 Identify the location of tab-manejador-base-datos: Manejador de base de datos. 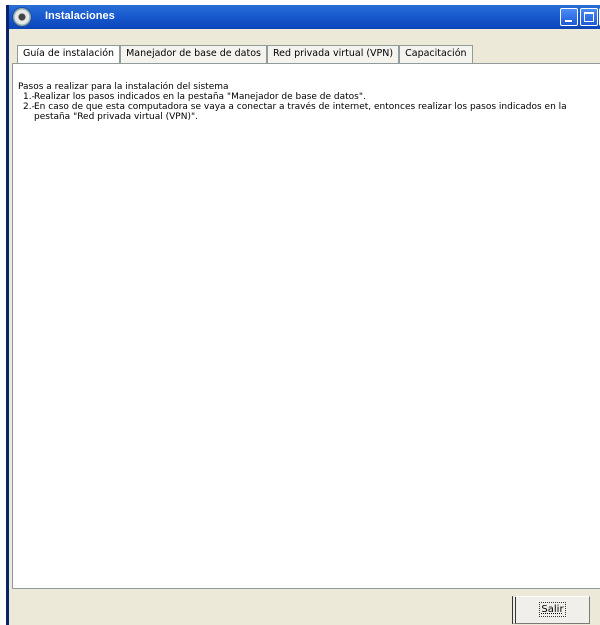
(193, 54).